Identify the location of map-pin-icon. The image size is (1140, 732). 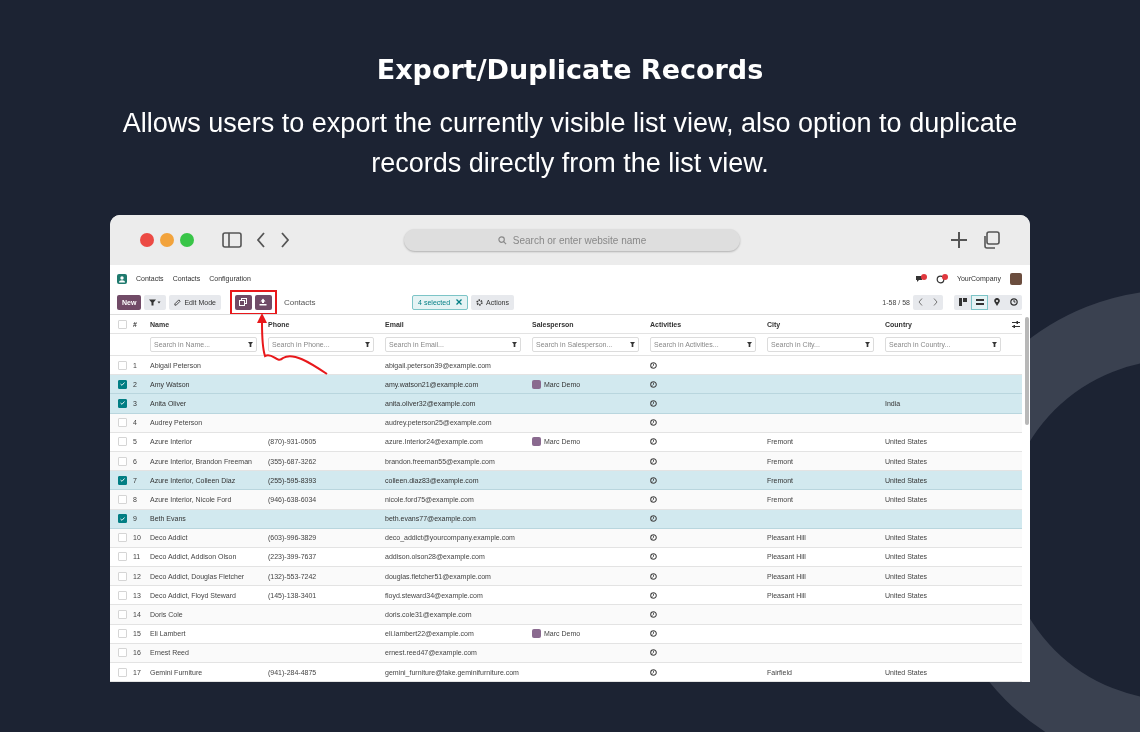
(996, 302).